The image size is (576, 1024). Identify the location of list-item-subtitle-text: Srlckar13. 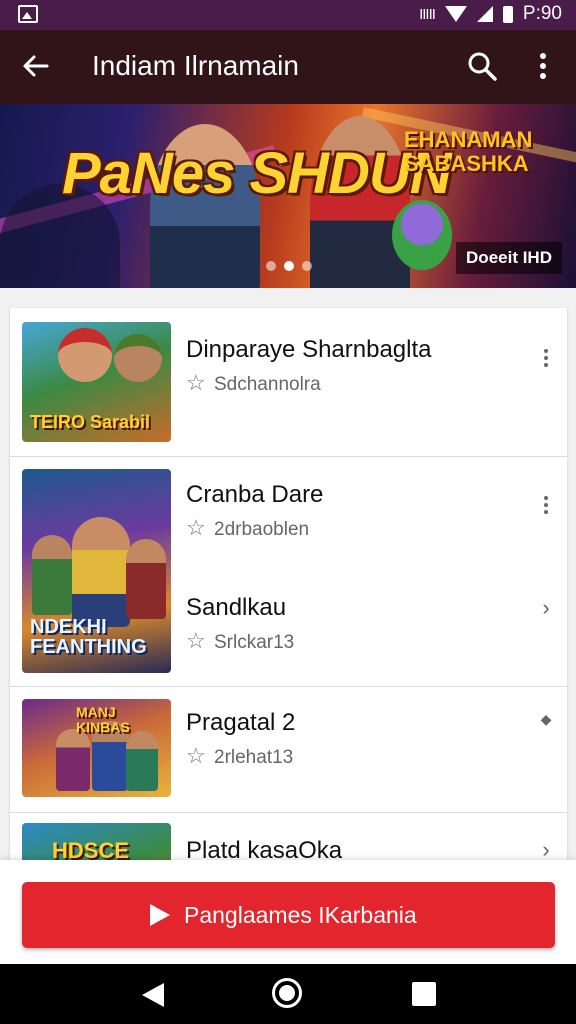
(254, 642).